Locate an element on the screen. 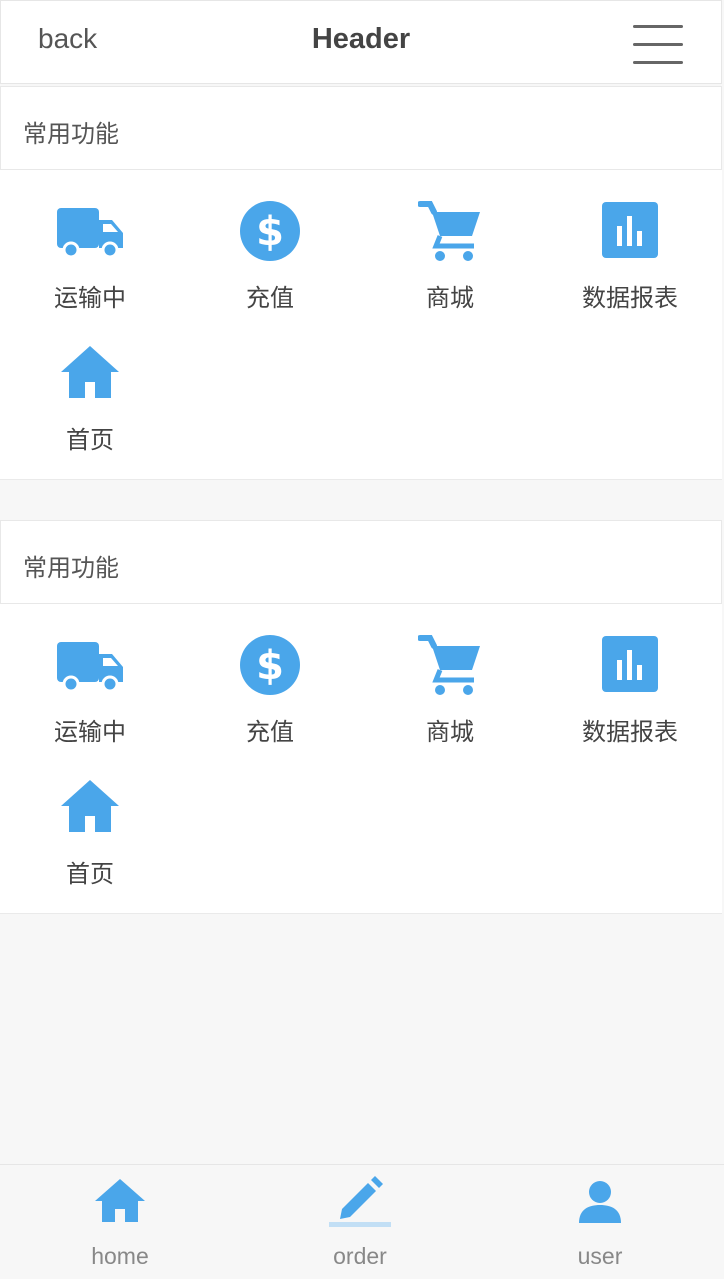  tab-bar: home order user is located at coordinates (362, 1221).